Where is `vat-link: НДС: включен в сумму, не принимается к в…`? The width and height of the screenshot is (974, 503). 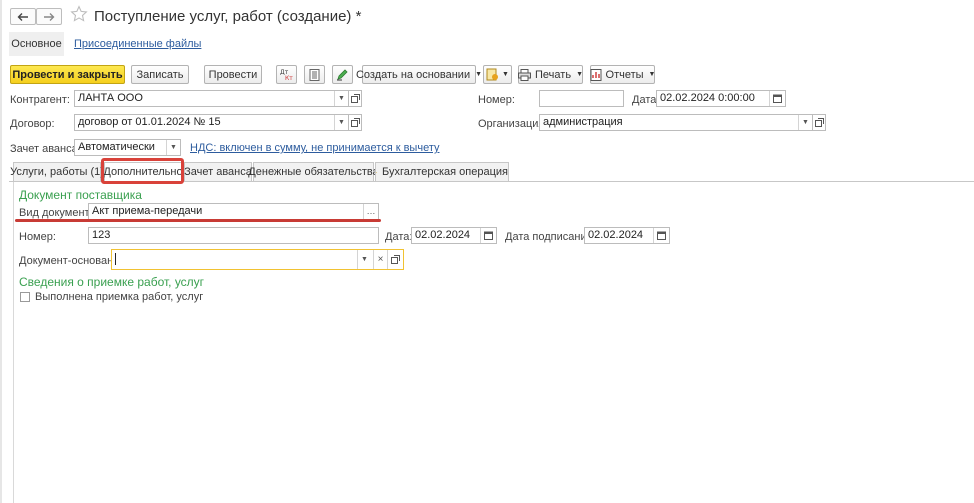 vat-link: НДС: включен в сумму, не принимается к в… is located at coordinates (314, 148).